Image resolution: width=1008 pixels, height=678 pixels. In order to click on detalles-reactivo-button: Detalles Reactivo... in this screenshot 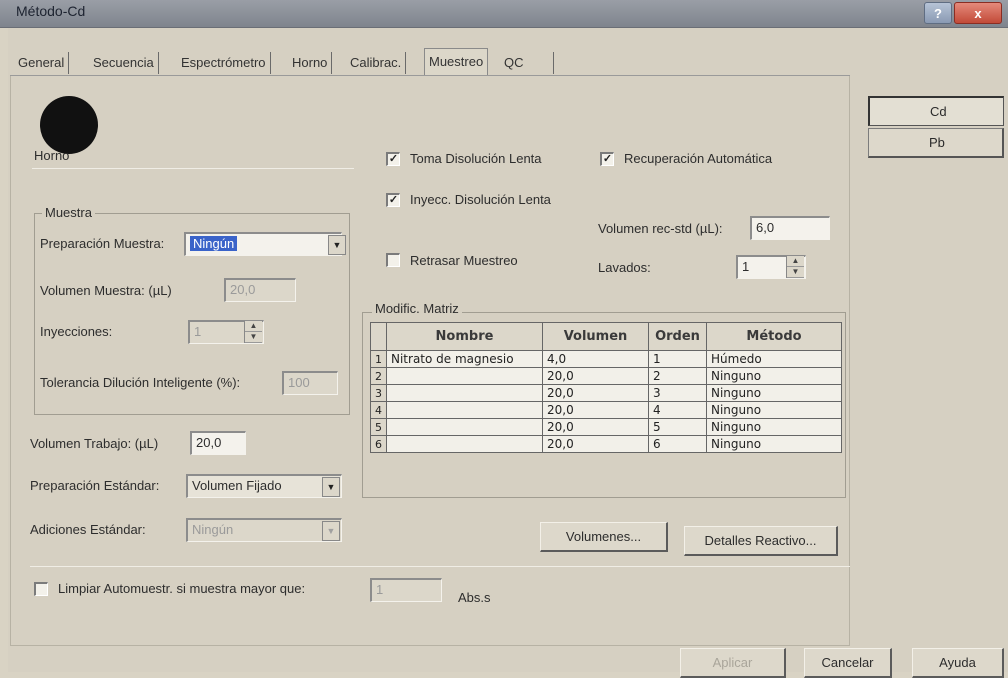, I will do `click(761, 541)`.